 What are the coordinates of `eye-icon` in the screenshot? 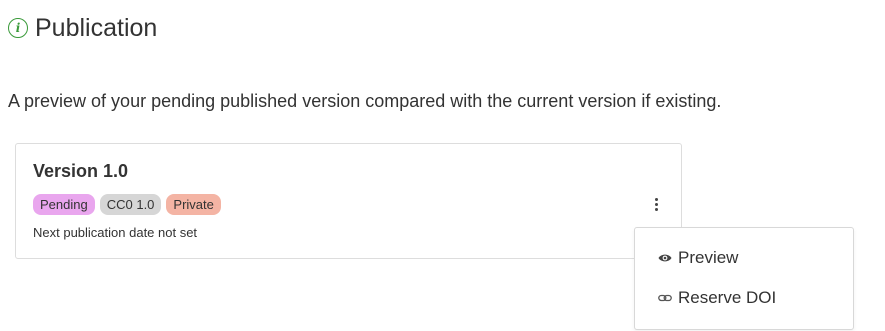 It's located at (665, 258).